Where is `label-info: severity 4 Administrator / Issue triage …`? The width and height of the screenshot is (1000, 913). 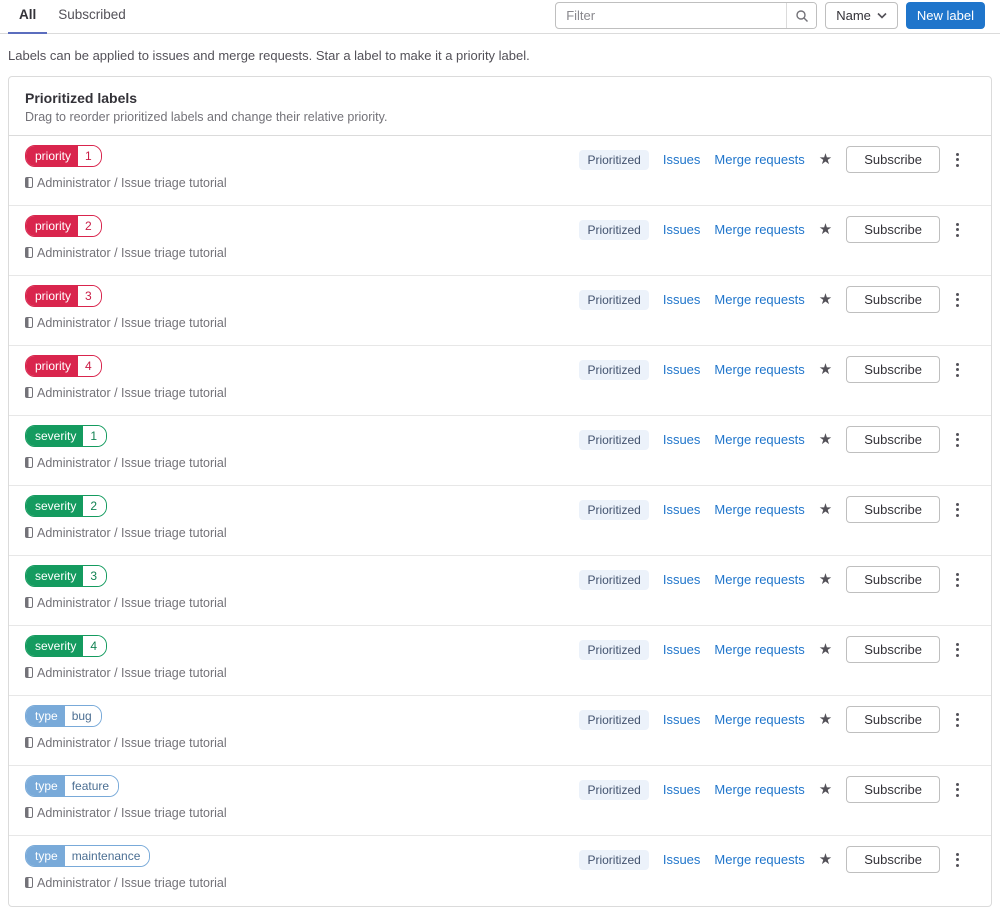
label-info: severity 4 Administrator / Issue triage … is located at coordinates (127, 658).